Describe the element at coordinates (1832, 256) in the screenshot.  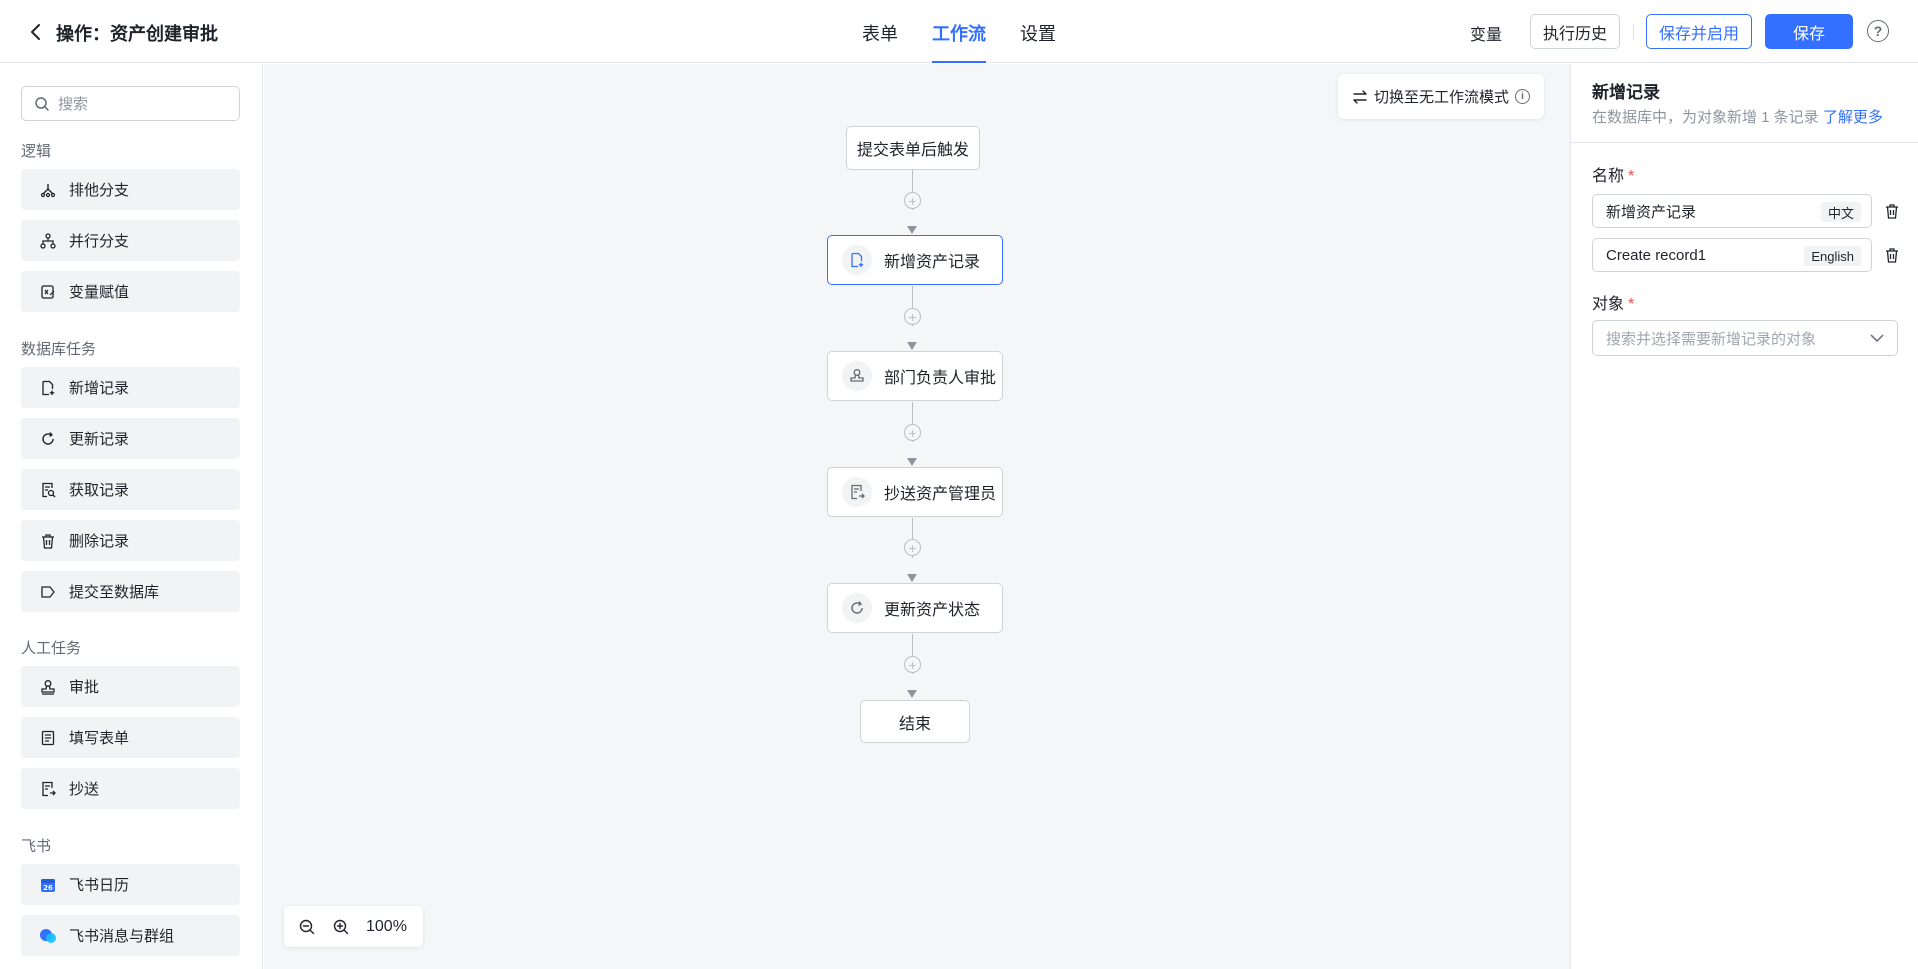
I see `language-tag-en: English` at that location.